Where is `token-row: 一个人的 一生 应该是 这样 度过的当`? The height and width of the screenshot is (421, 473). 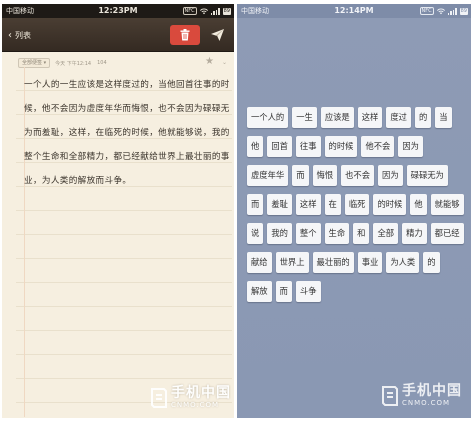
token-row: 一个人的 一生 应该是 这样 度过的当 is located at coordinates (357, 117).